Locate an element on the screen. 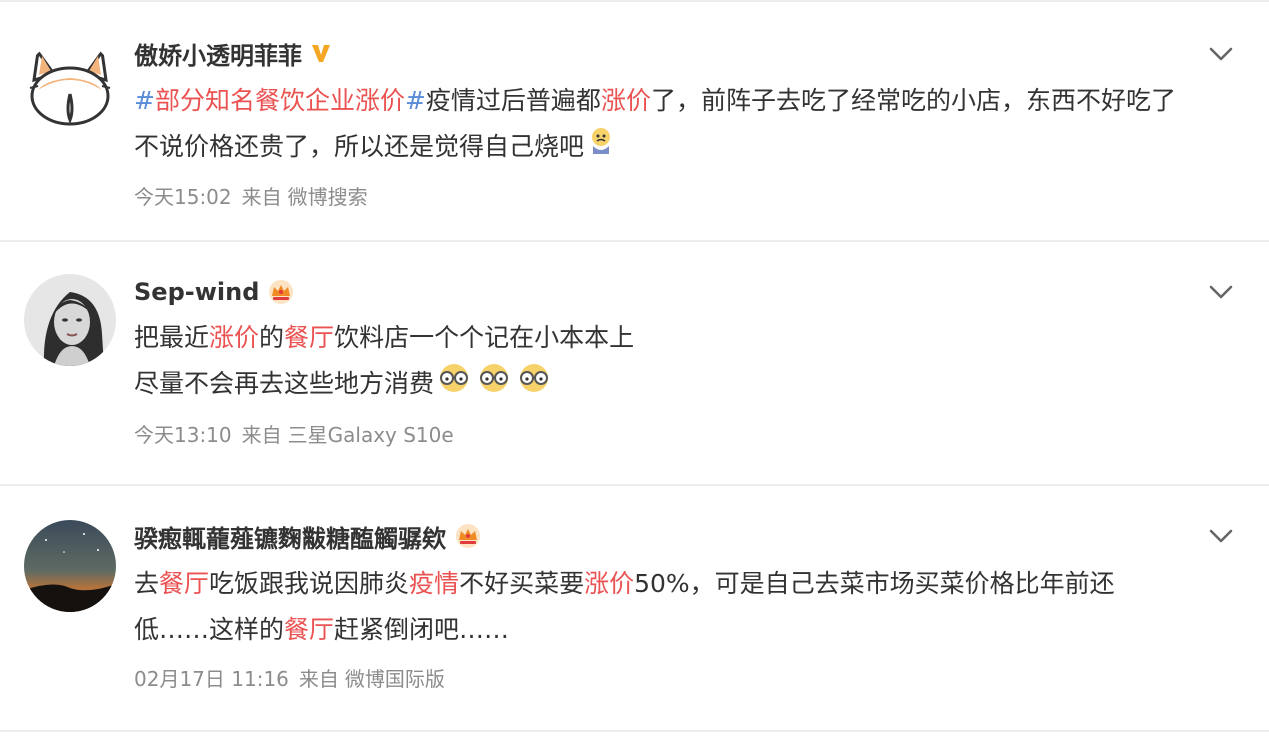 The image size is (1269, 742). corgi-avatar is located at coordinates (70, 86).